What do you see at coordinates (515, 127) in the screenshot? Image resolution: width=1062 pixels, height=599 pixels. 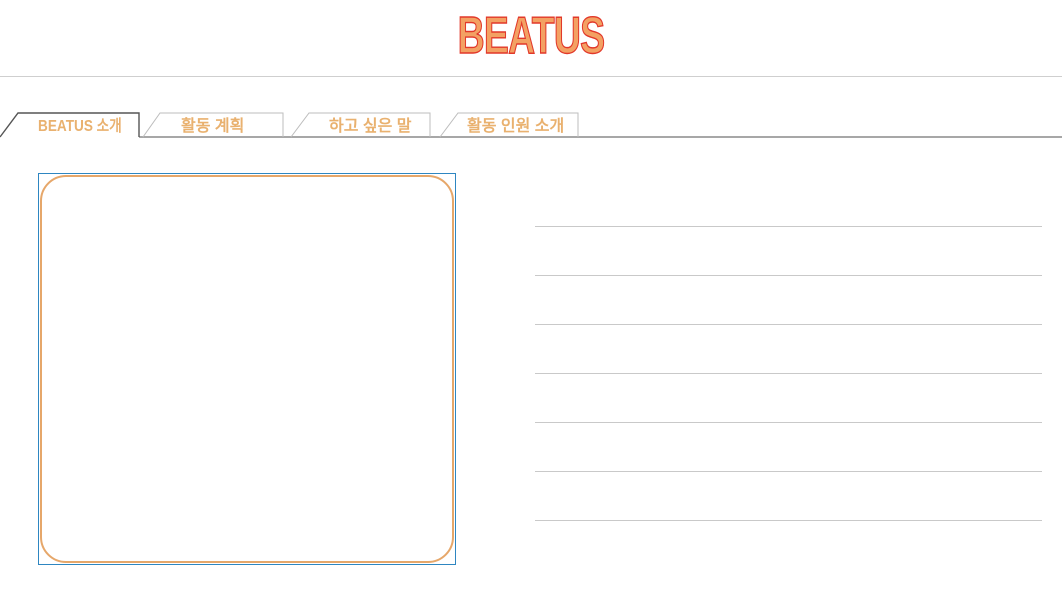 I see `tab-members: 활동 인원 소개` at bounding box center [515, 127].